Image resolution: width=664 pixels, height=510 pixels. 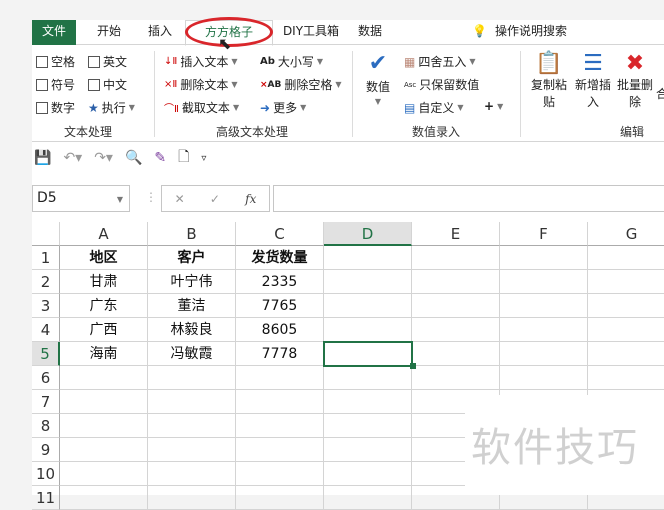 I want to click on cell-C7, so click(x=280, y=402).